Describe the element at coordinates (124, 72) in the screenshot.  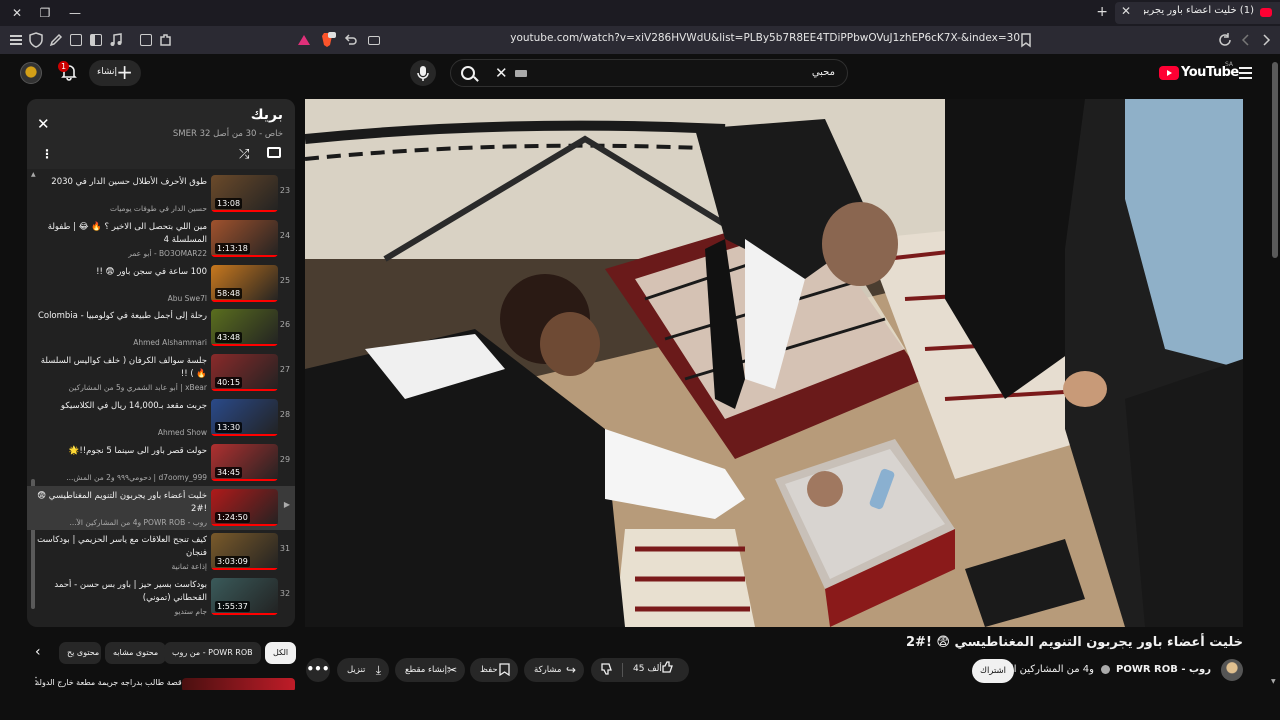
I see `plus-icon: +` at that location.